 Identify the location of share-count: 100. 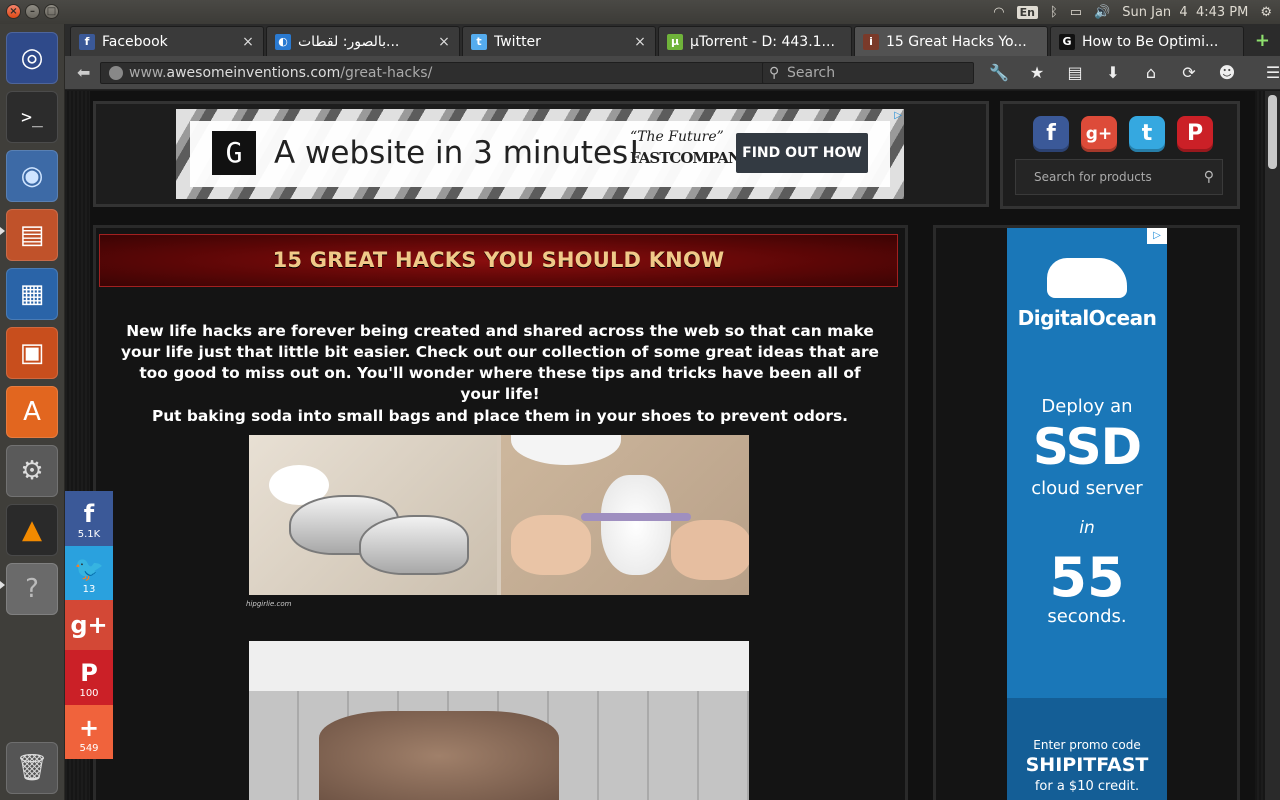
(89, 693).